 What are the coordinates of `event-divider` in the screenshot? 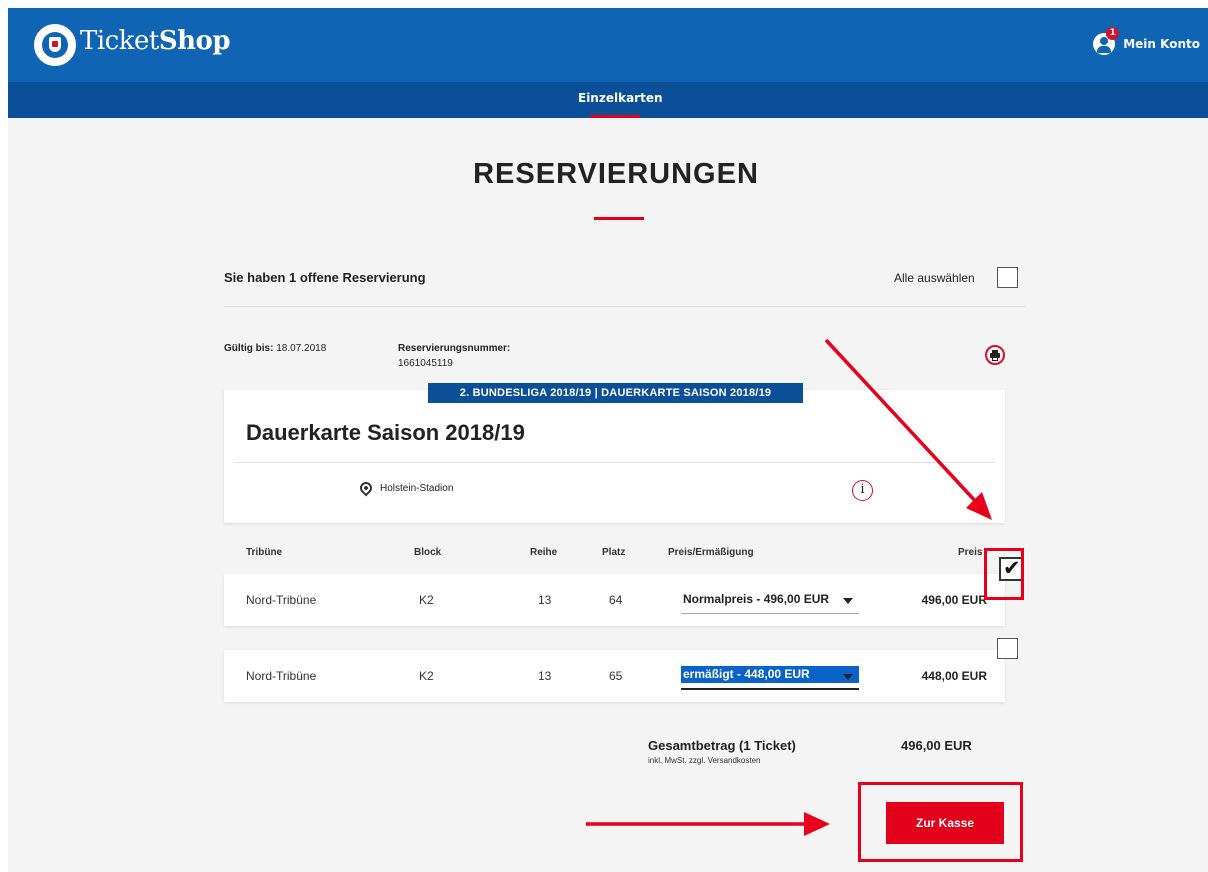 It's located at (614, 462).